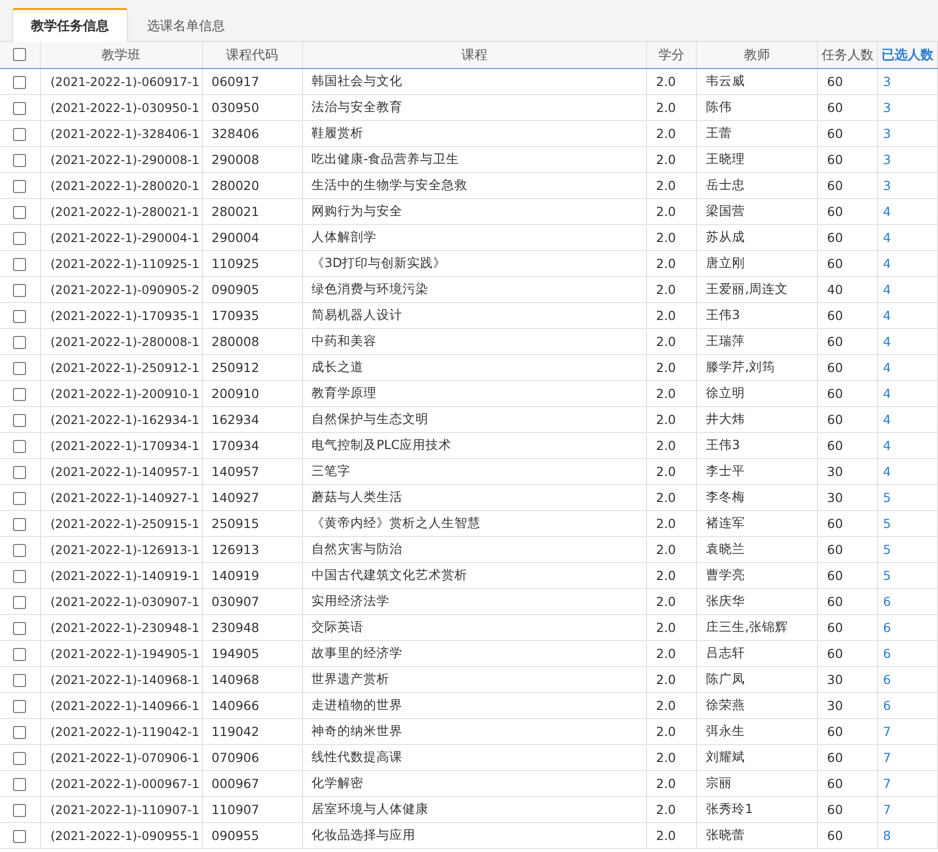 Image resolution: width=938 pixels, height=852 pixels. Describe the element at coordinates (70, 25) in the screenshot. I see `tab: 教学任务信息` at that location.